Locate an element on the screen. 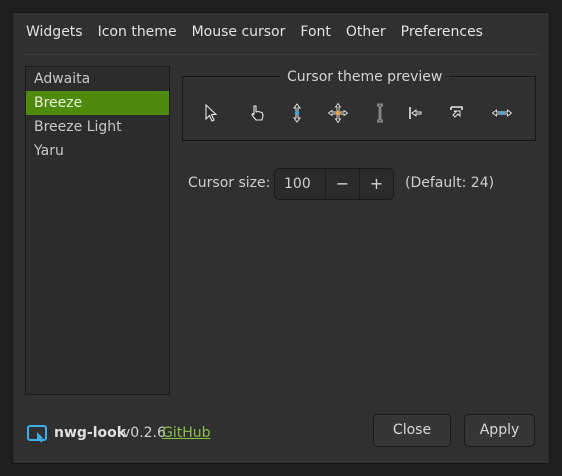 The height and width of the screenshot is (476, 562). preview-title: Cursor theme preview is located at coordinates (365, 77).